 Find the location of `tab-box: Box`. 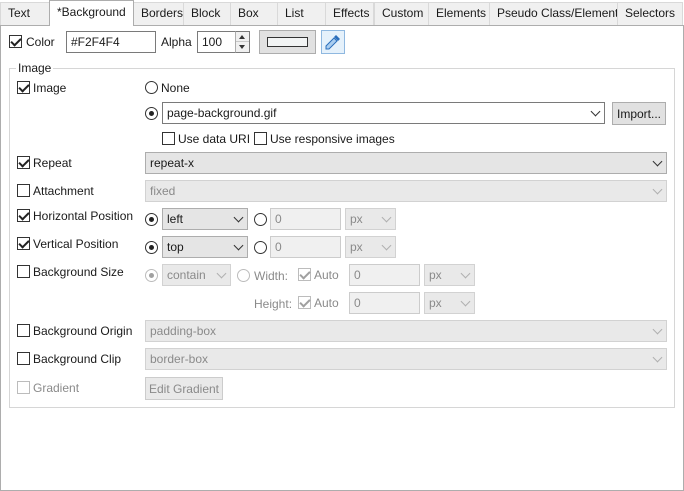

tab-box: Box is located at coordinates (254, 13).